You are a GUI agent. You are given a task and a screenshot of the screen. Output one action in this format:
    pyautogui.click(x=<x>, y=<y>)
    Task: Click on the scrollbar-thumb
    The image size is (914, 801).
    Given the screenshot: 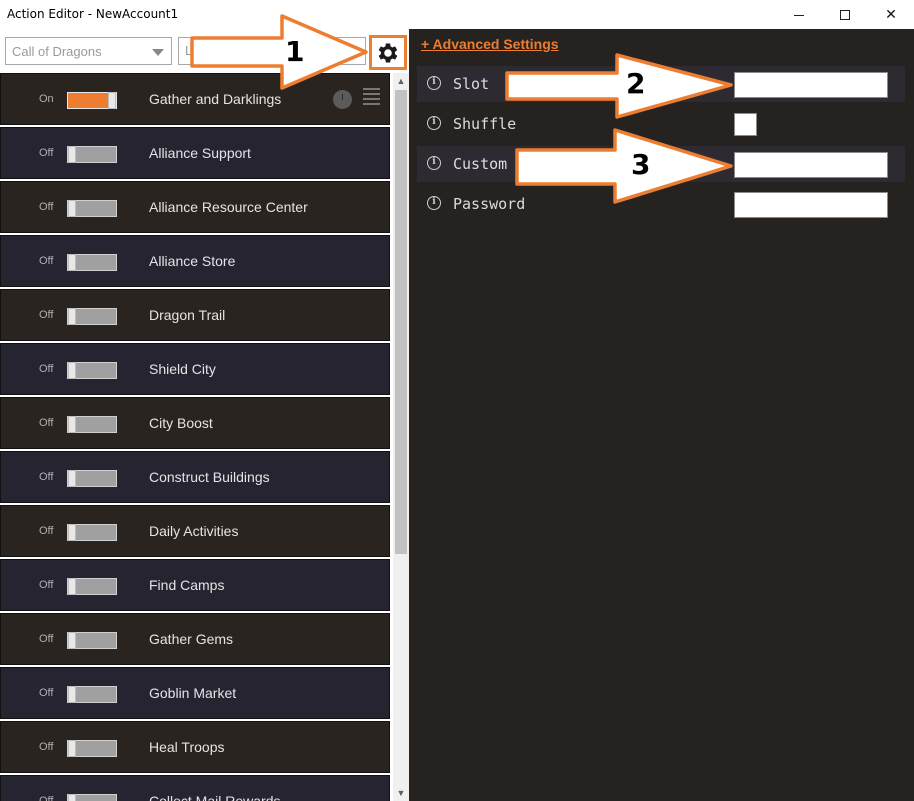 What is the action you would take?
    pyautogui.click(x=401, y=322)
    